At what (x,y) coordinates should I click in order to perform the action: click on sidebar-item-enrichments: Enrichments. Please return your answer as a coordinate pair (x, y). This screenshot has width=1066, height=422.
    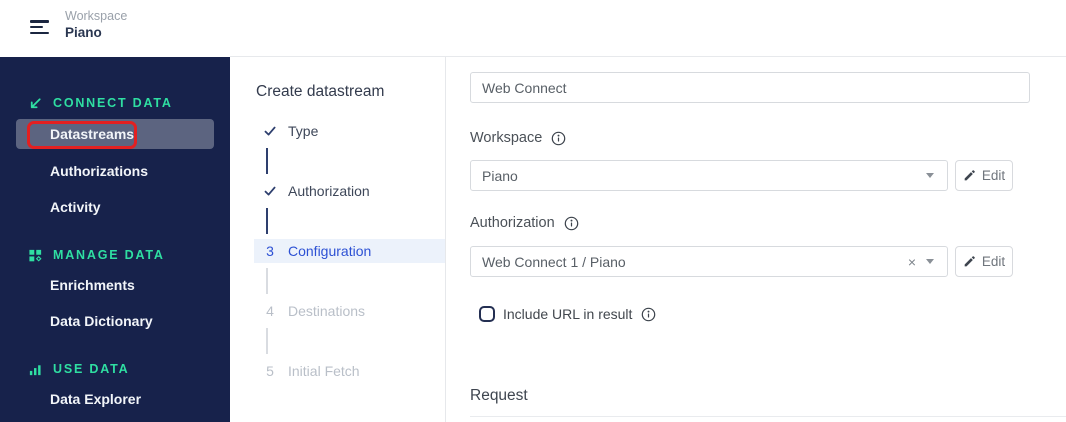
    Looking at the image, I should click on (115, 285).